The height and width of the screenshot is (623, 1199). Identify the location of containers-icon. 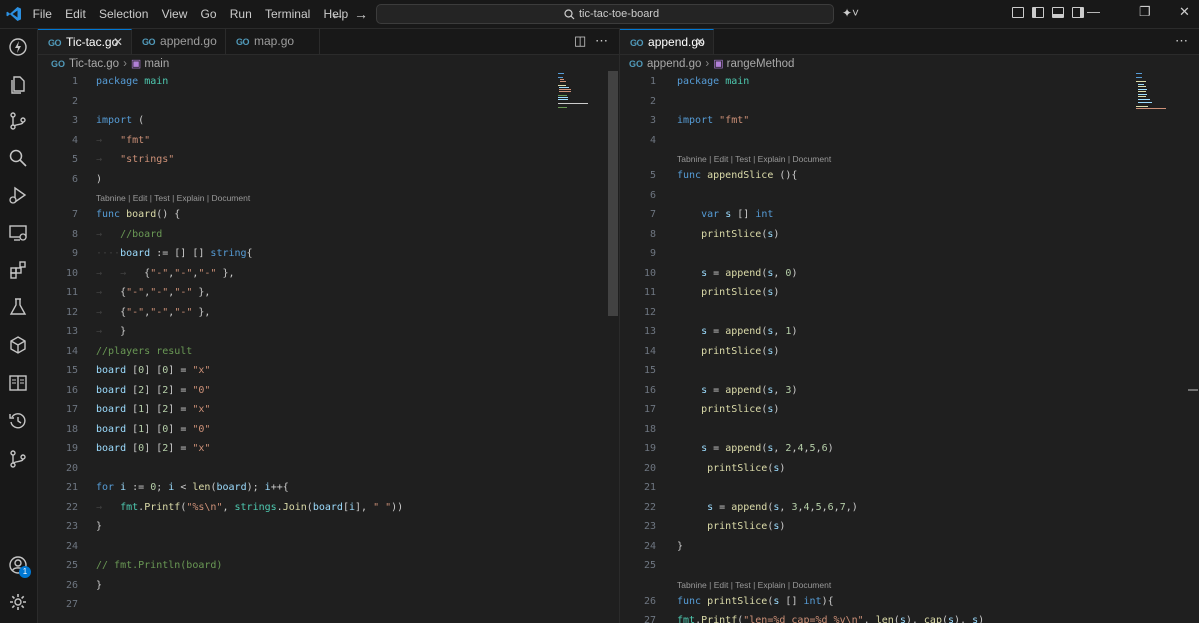
(18, 345).